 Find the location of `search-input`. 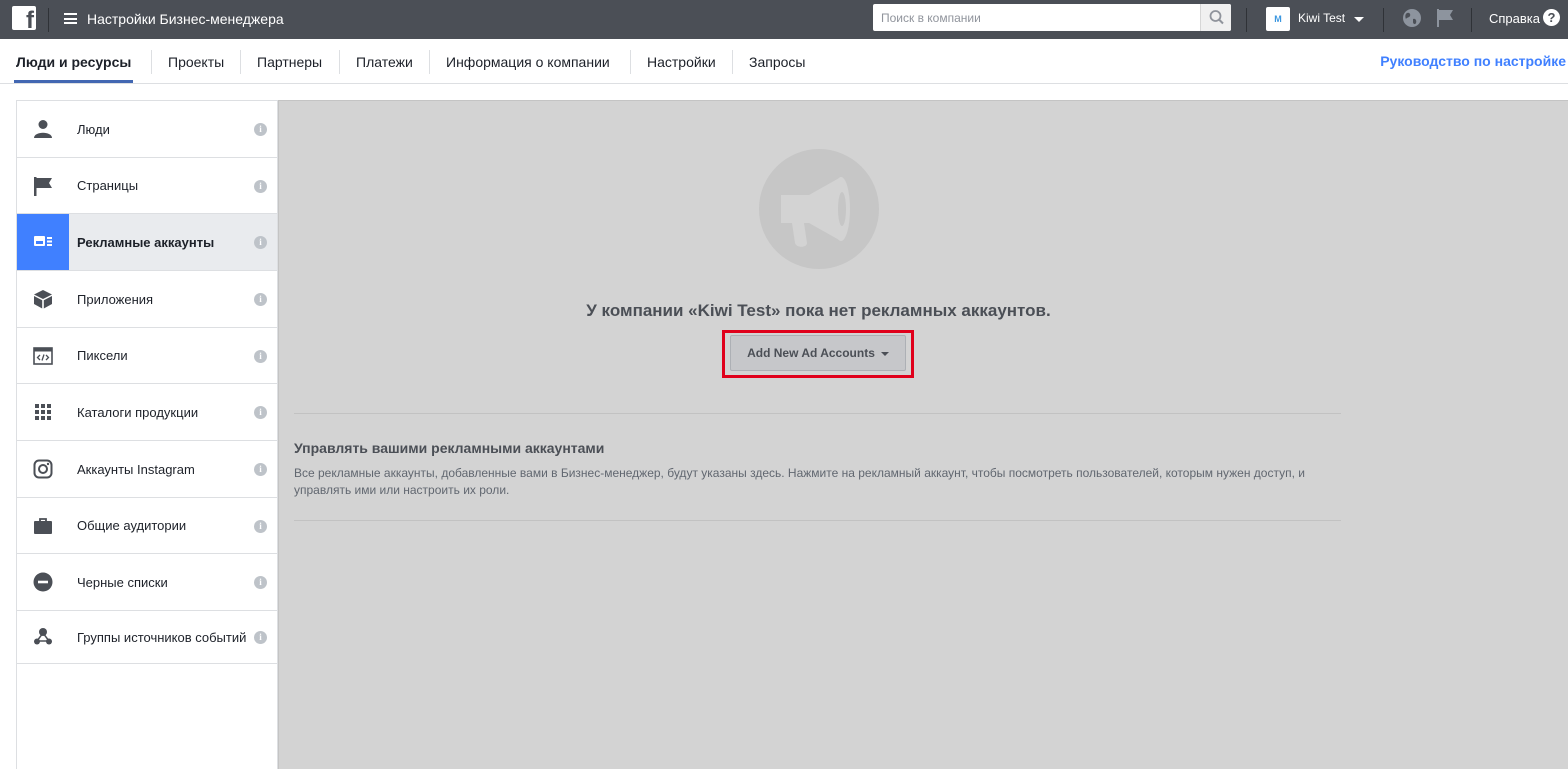

search-input is located at coordinates (1036, 17).